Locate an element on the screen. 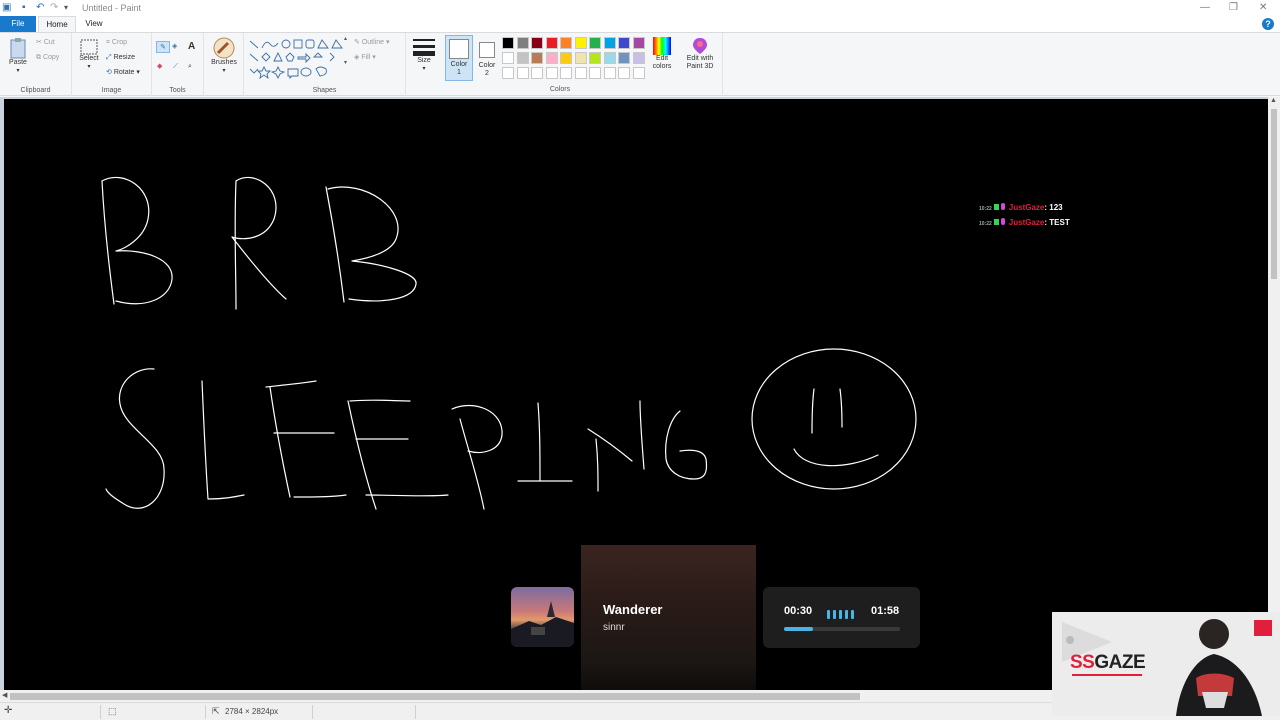 This screenshot has width=1280, height=720. webcam-overlay: SSGAZE is located at coordinates (1166, 664).